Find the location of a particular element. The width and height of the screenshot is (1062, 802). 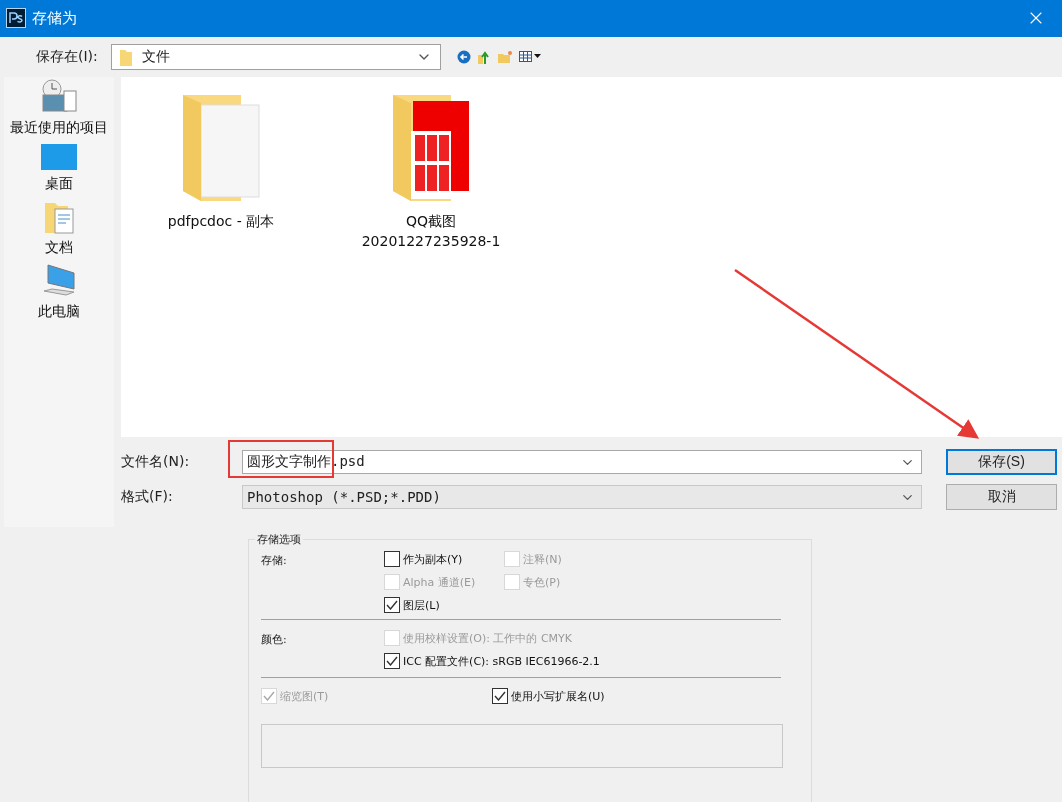

section-label: 颜色: is located at coordinates (274, 640).